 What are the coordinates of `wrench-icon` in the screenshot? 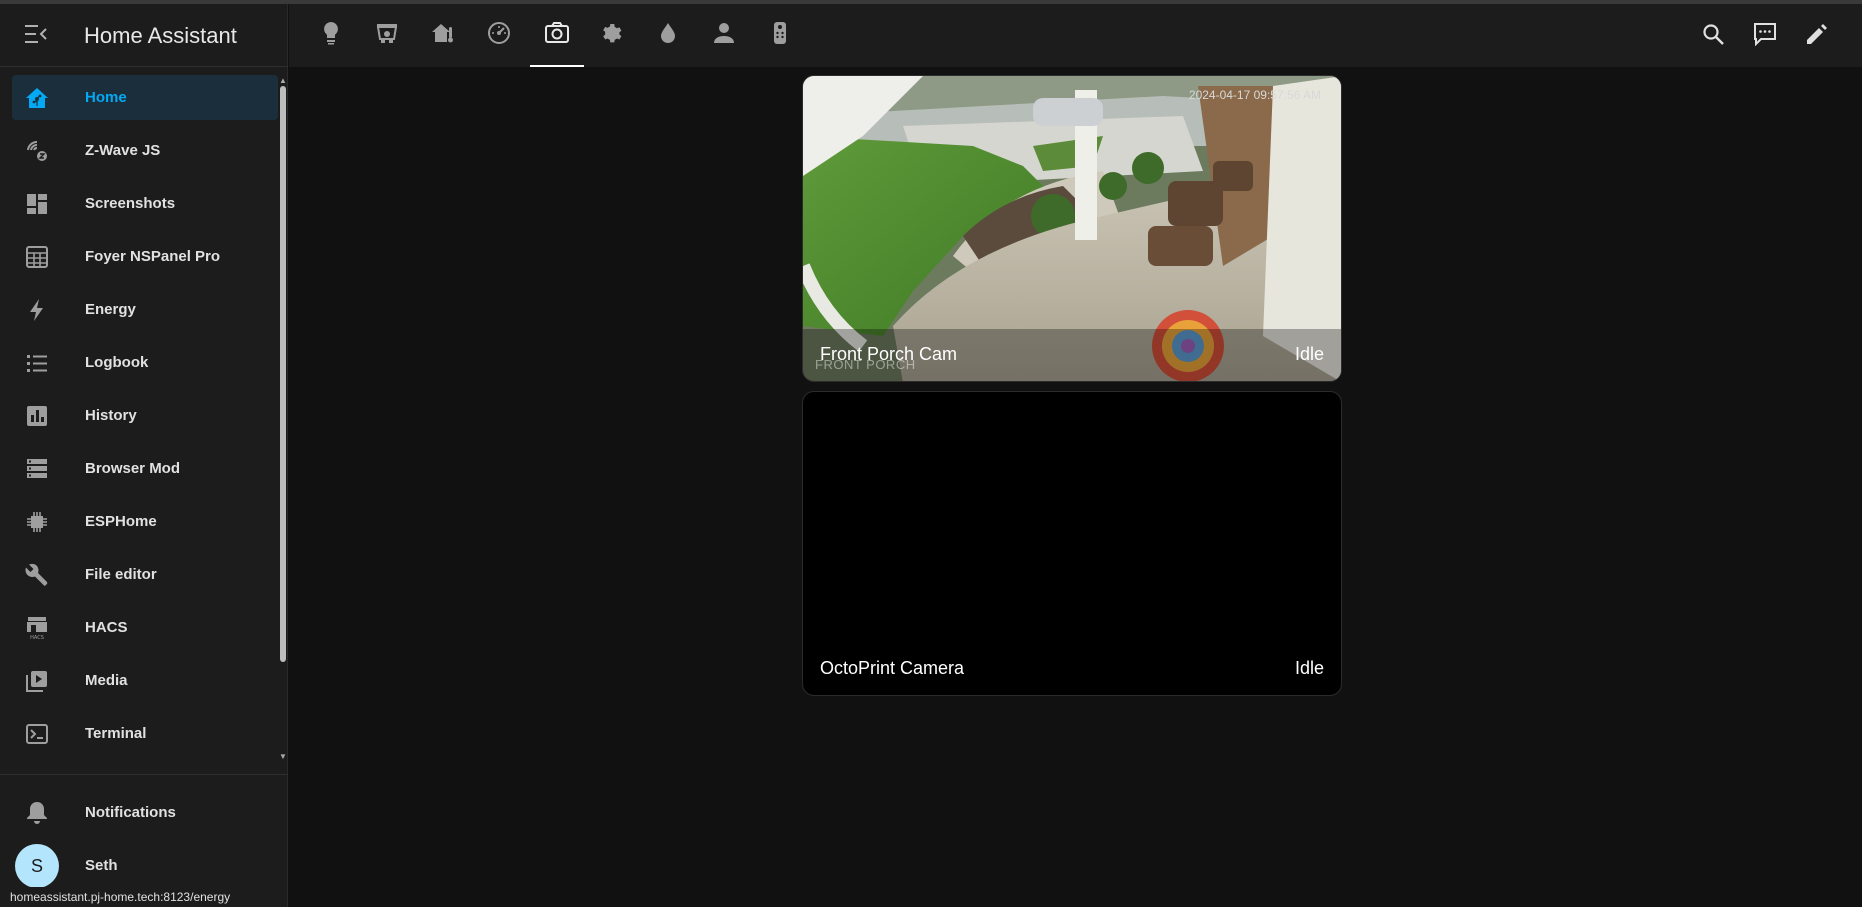 It's located at (36, 574).